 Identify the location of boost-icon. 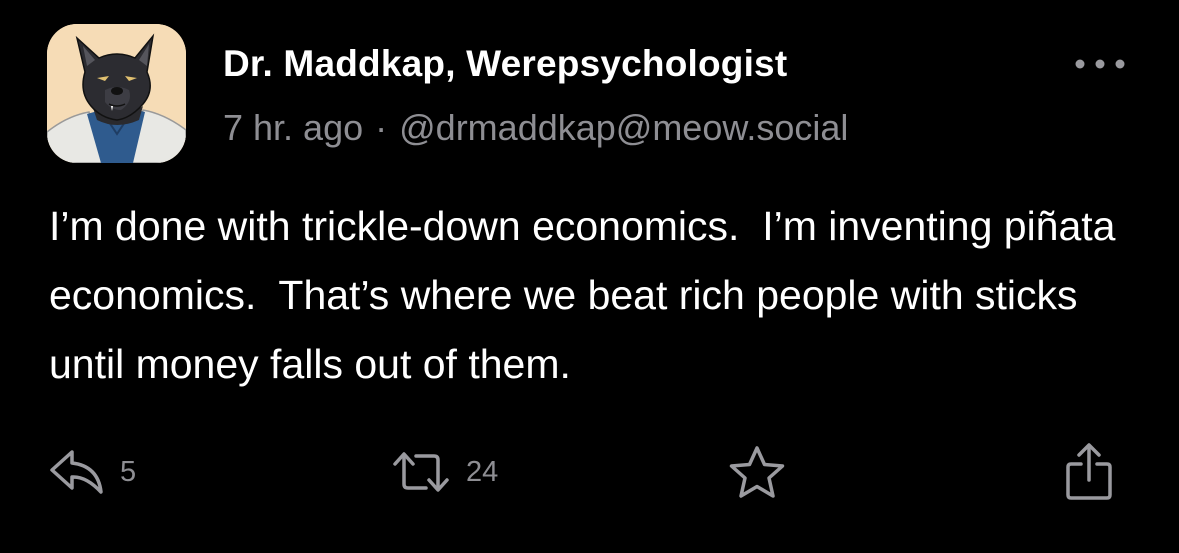
(421, 472).